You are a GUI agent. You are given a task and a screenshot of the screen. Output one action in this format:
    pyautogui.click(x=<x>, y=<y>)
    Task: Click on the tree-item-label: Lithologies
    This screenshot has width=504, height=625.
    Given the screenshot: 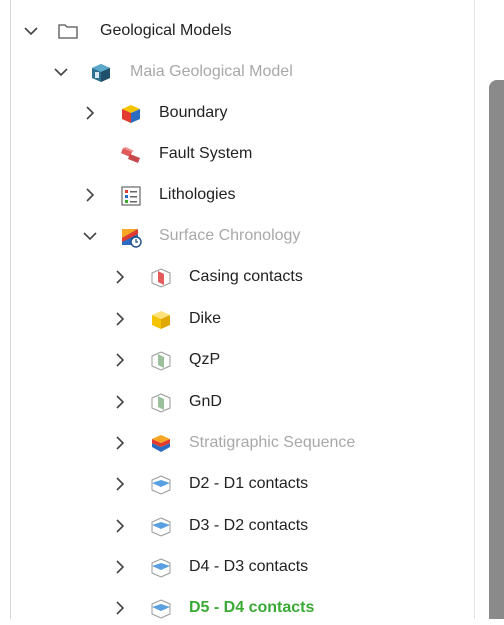 What is the action you would take?
    pyautogui.click(x=197, y=194)
    